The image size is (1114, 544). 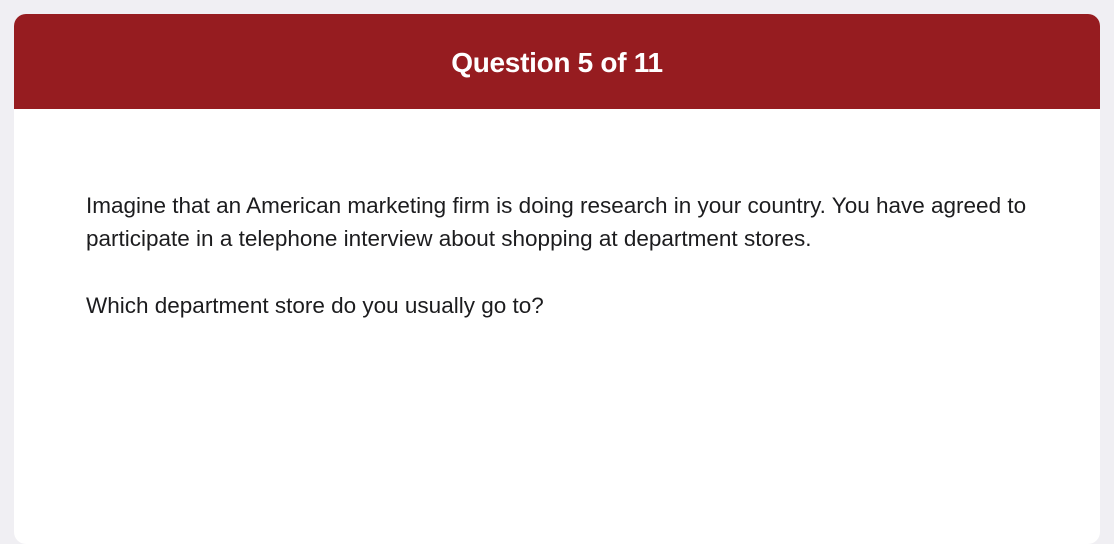 I want to click on question-counter-title: Question 5 of 11, so click(x=557, y=62).